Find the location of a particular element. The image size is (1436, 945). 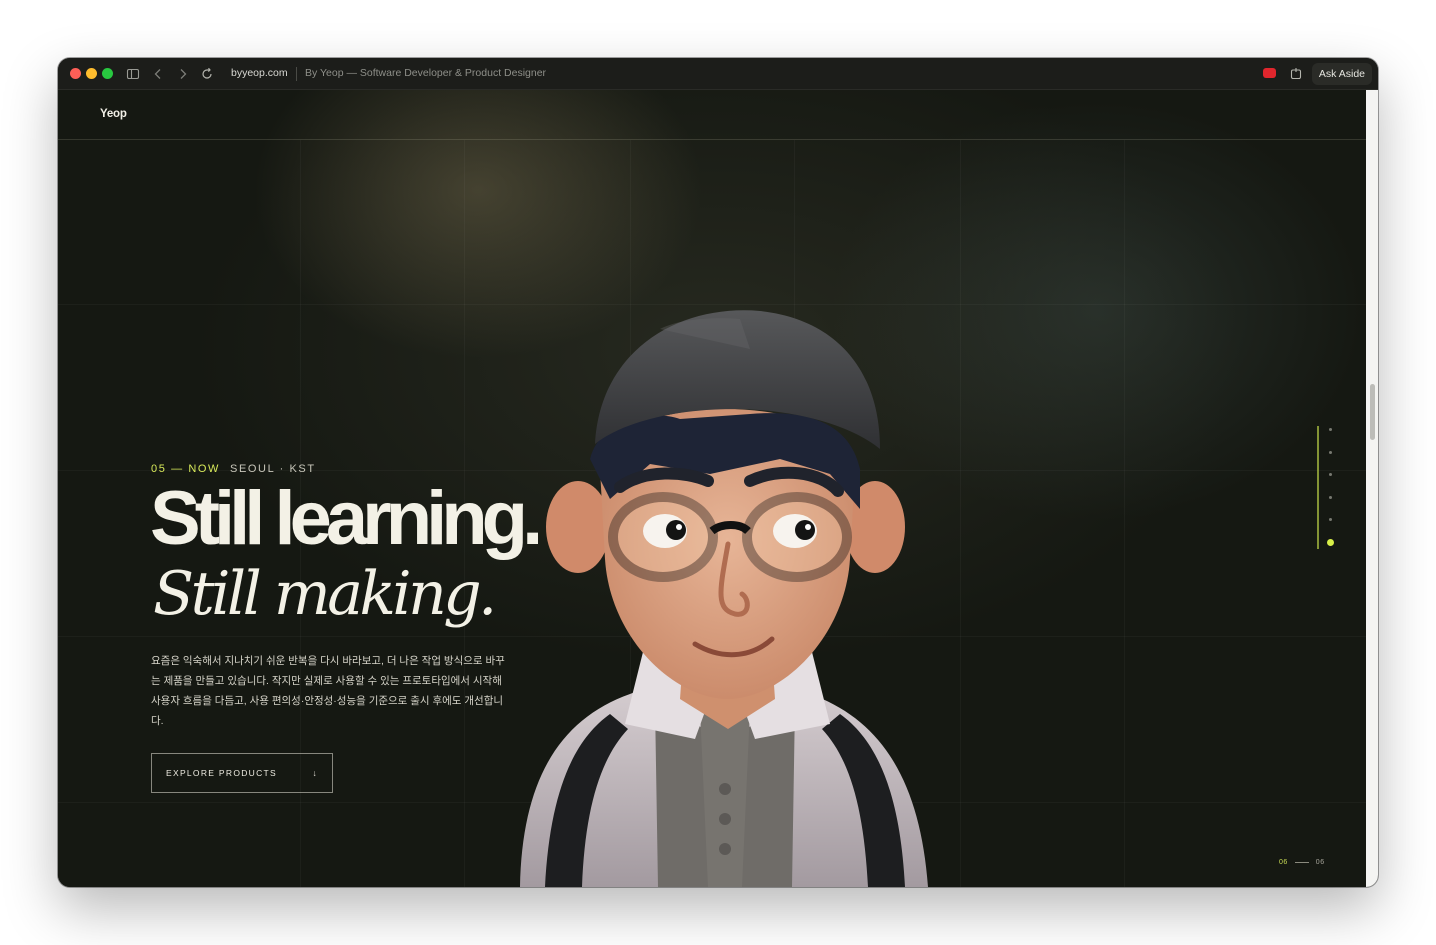

reload-icon is located at coordinates (207, 74).